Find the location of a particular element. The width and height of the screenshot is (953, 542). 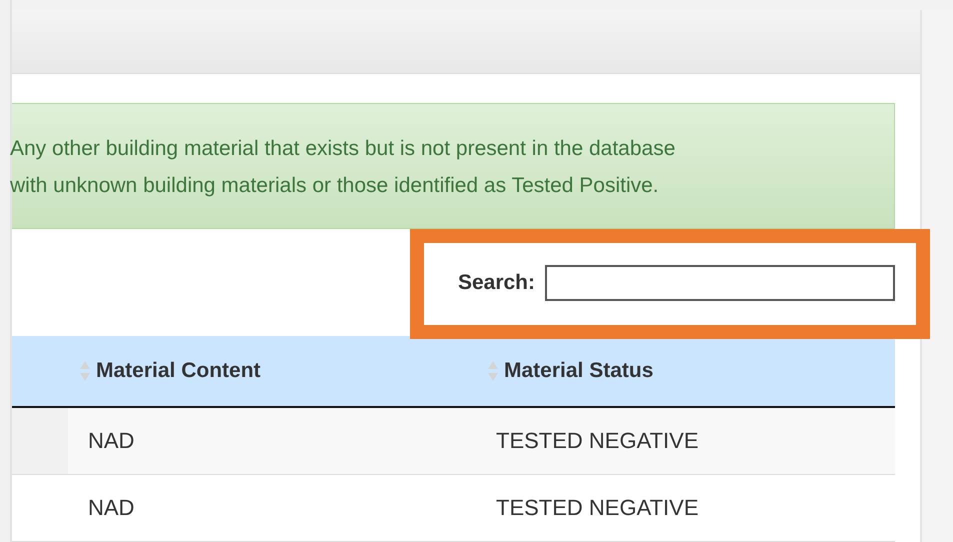

column-header: Material Content is located at coordinates (178, 371).